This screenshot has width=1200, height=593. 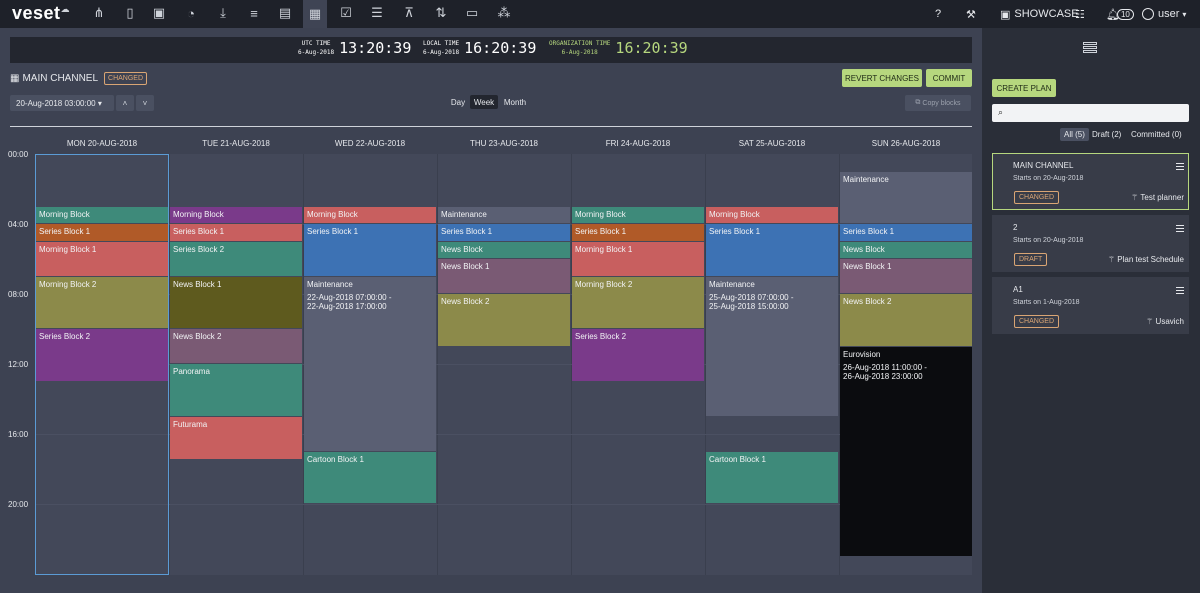 I want to click on showcase-button: ▣ SHOWCASE, so click(x=1039, y=14).